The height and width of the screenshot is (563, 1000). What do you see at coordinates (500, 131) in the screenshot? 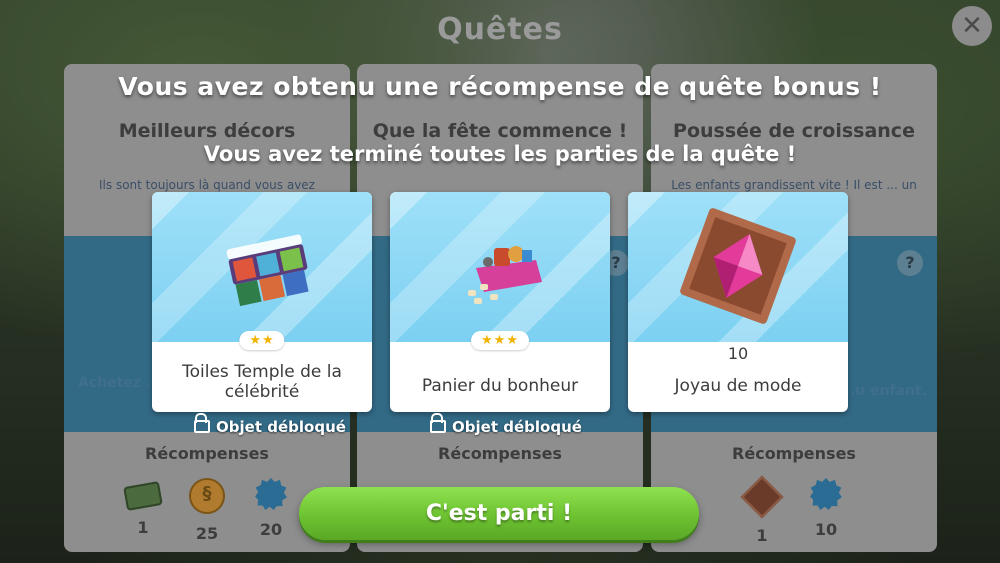
I see `quest-title: Que la fête commence !` at bounding box center [500, 131].